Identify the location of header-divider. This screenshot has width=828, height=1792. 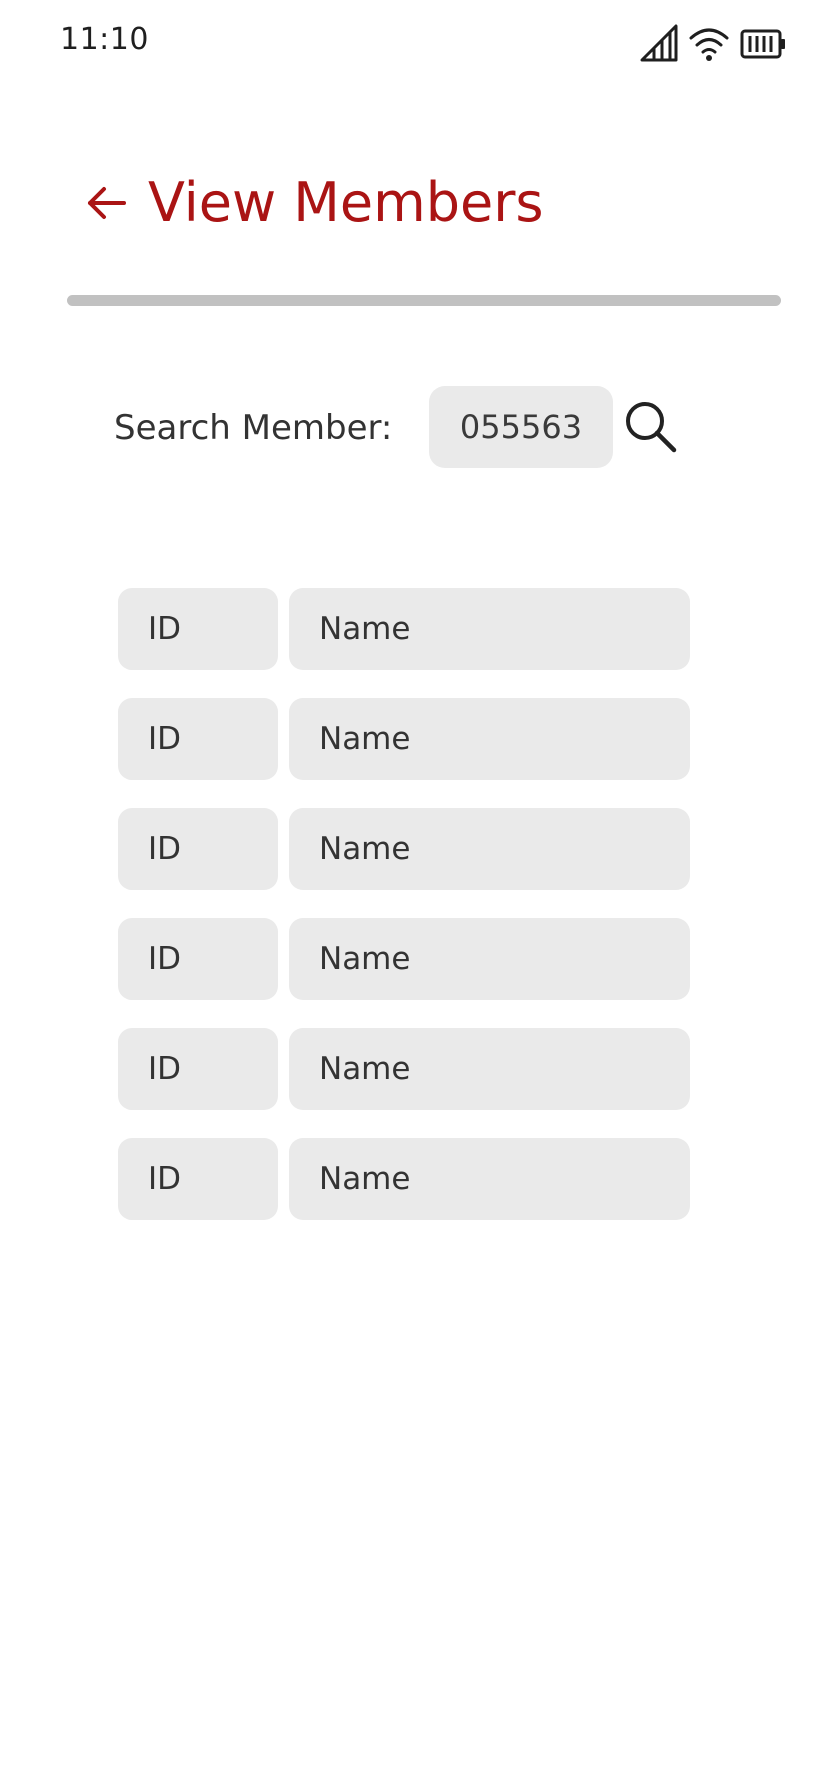
(424, 300).